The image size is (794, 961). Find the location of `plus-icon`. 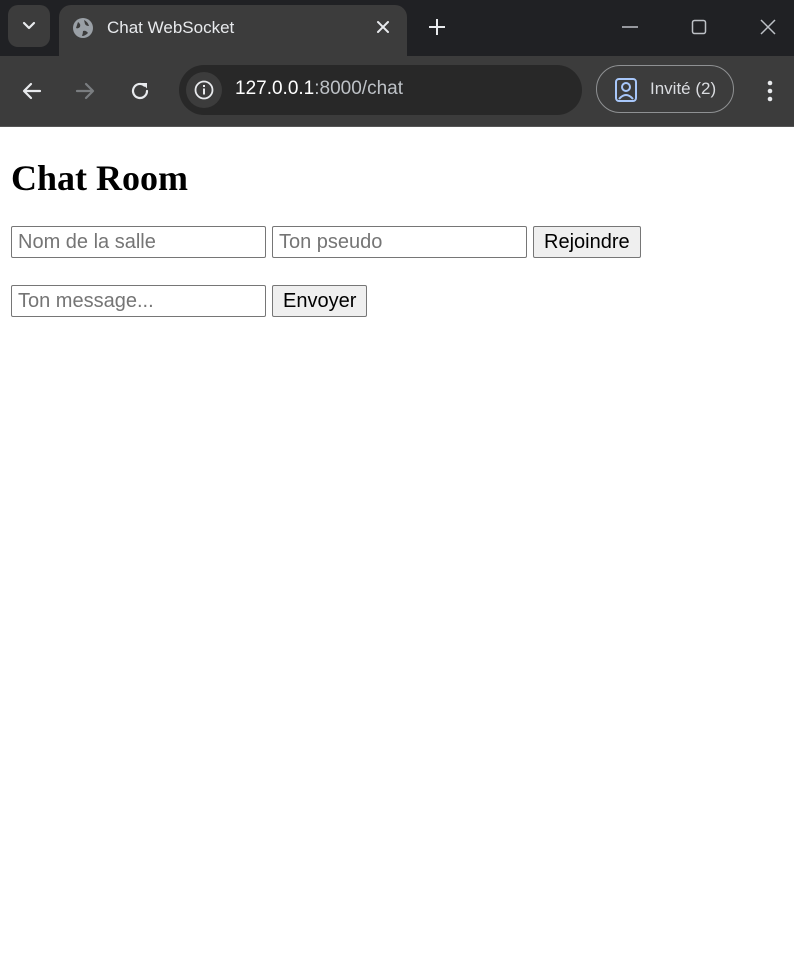

plus-icon is located at coordinates (437, 27).